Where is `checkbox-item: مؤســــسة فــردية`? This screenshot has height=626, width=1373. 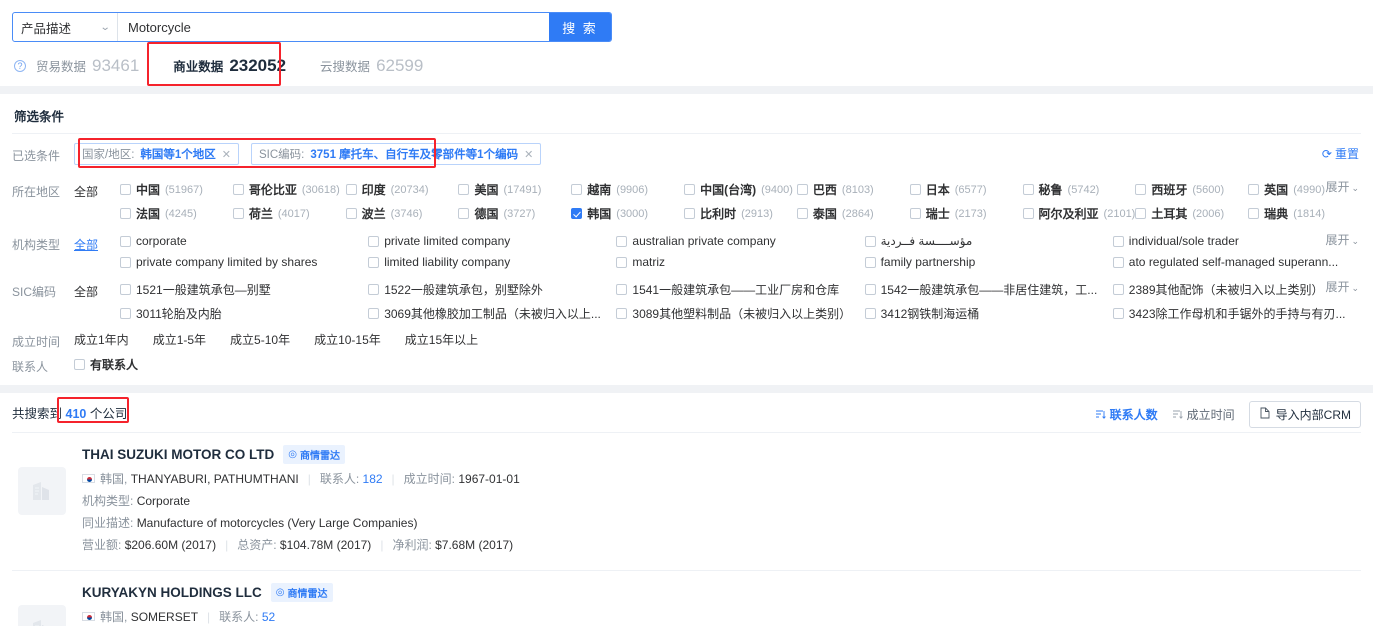 checkbox-item: مؤســــسة فــردية is located at coordinates (988, 241).